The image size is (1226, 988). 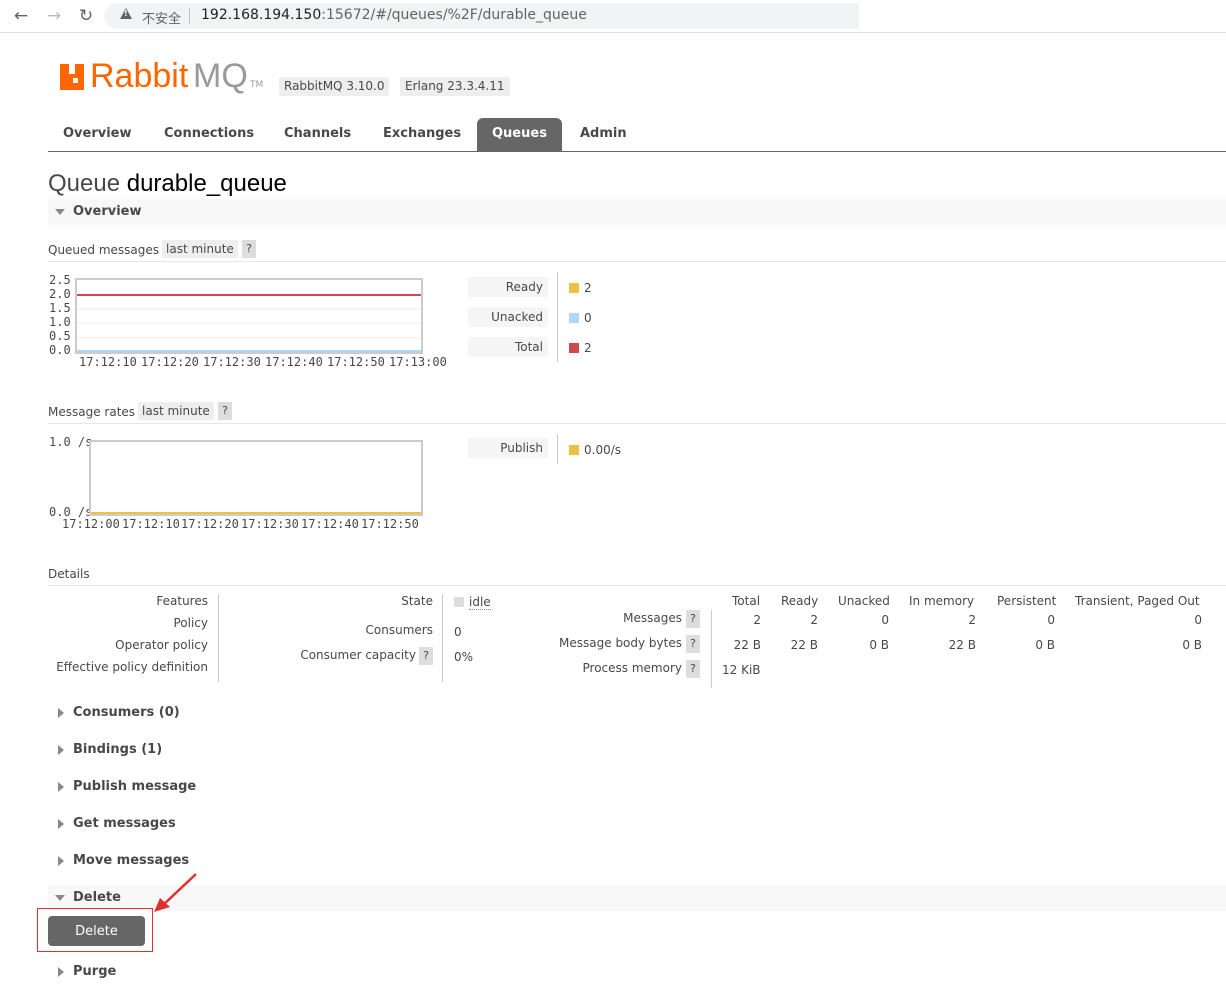 I want to click on consumers-section-toggle: Consumers (0), so click(x=148, y=714).